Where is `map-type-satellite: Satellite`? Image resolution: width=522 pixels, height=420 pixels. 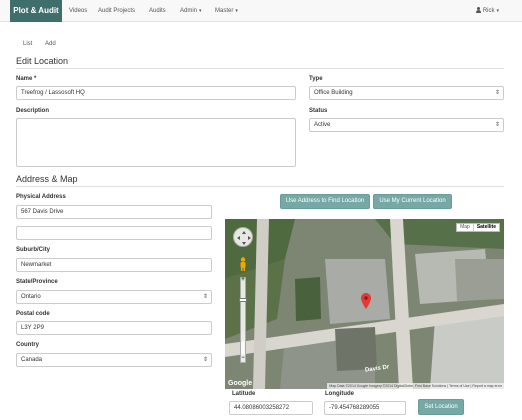 map-type-satellite: Satellite is located at coordinates (485, 227).